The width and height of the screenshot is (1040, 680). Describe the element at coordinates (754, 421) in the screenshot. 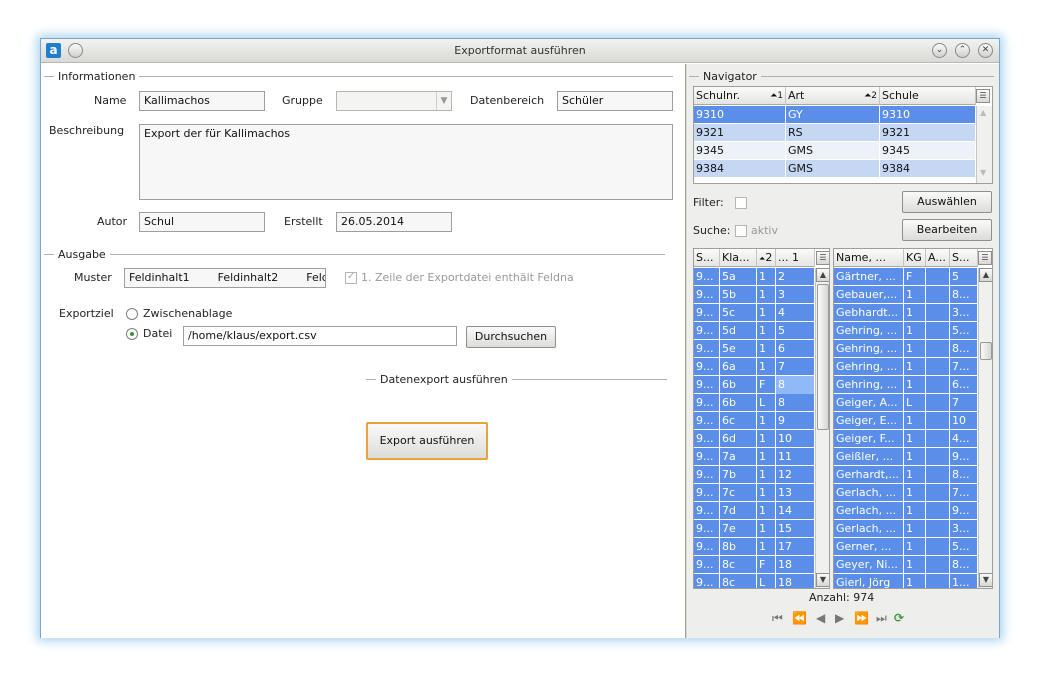

I see `classes-row: 9... 6c 1 9` at that location.